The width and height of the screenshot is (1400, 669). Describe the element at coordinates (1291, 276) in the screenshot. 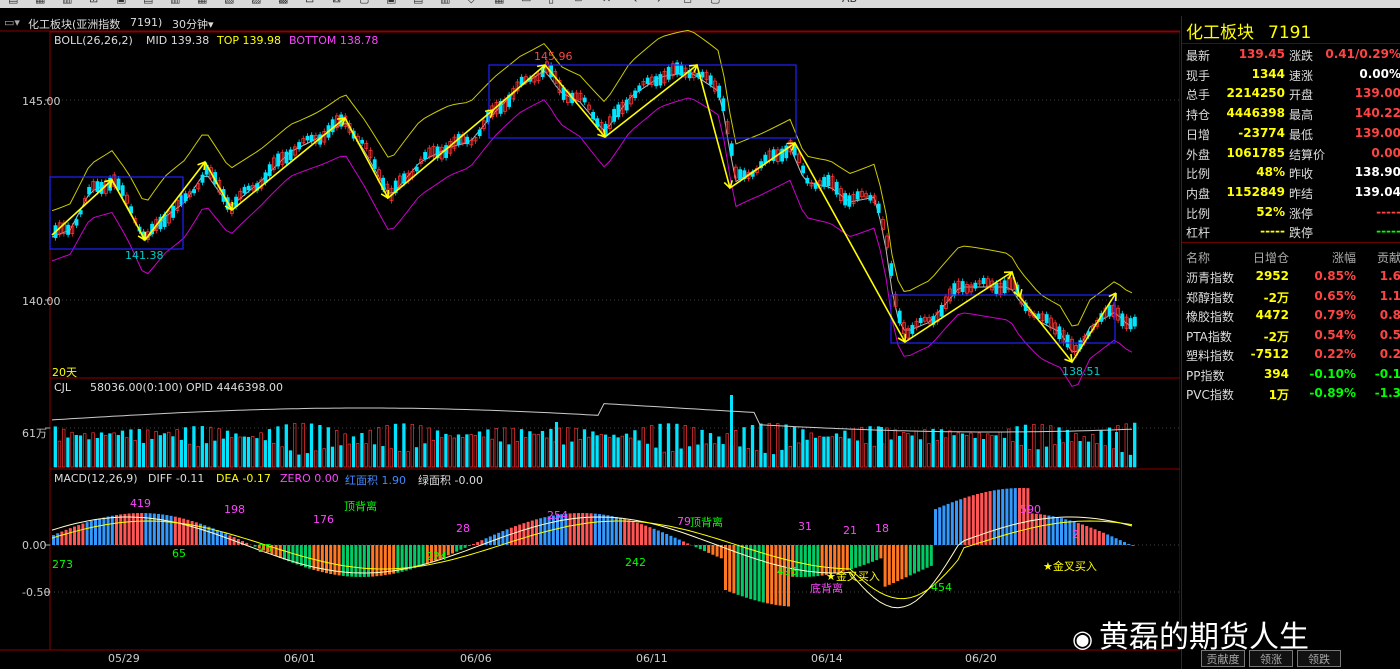

I see `table-row: 沥青指数 2952 0.85% 1.6` at that location.